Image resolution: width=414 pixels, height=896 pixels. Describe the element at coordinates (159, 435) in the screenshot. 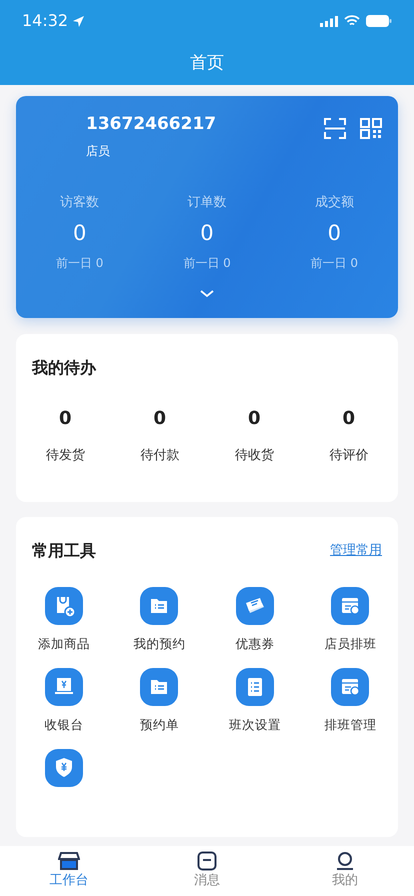

I see `todo-item: 0 待付款` at that location.